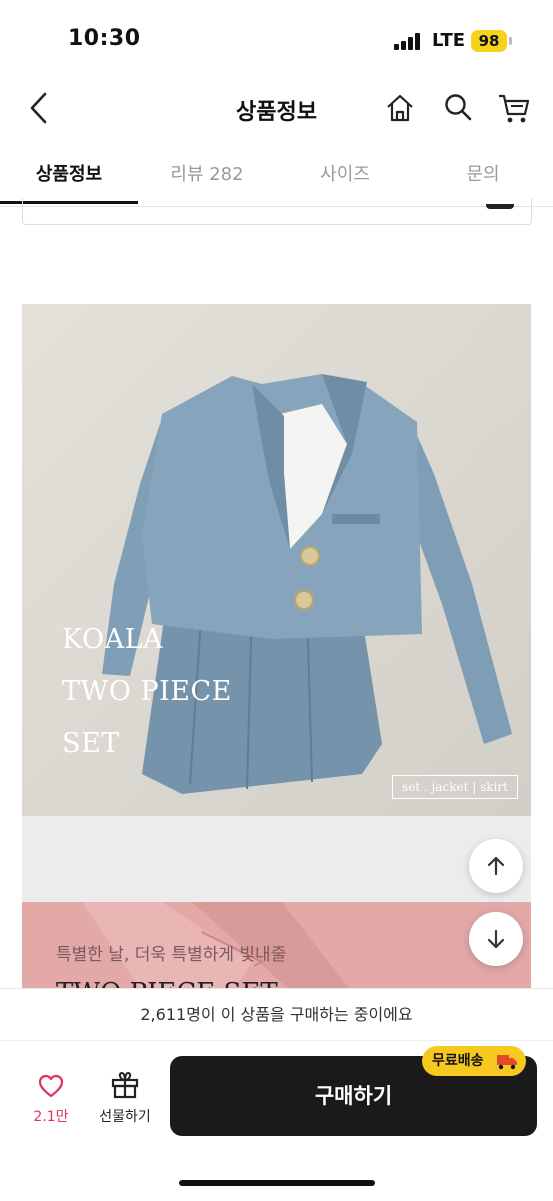  I want to click on status-time: 10:30, so click(104, 38).